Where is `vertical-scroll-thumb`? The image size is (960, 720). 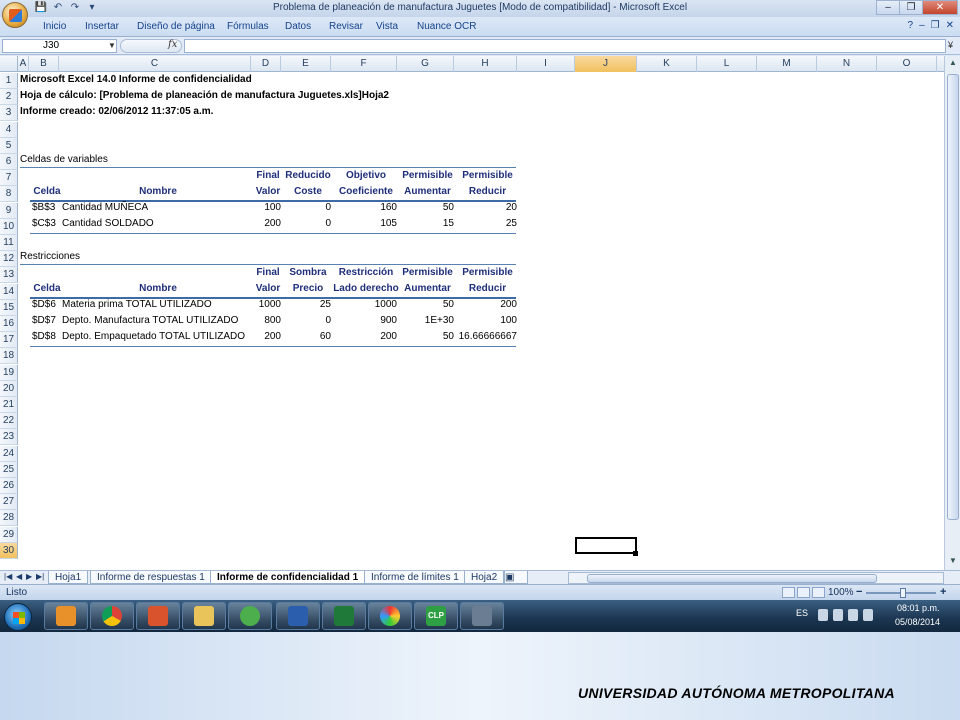
vertical-scroll-thumb is located at coordinates (953, 297).